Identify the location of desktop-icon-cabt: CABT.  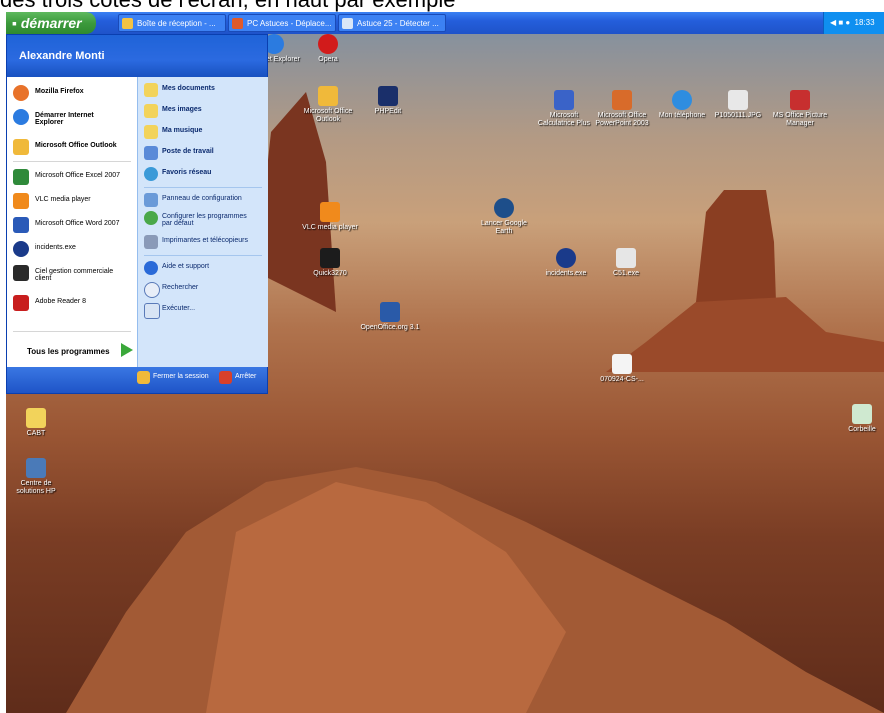
(36, 423).